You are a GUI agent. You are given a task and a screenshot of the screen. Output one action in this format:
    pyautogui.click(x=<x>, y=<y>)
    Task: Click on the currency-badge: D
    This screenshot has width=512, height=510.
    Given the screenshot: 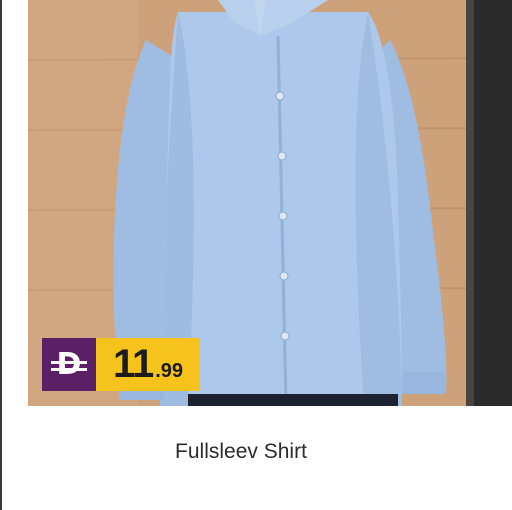 What is the action you would take?
    pyautogui.click(x=69, y=364)
    